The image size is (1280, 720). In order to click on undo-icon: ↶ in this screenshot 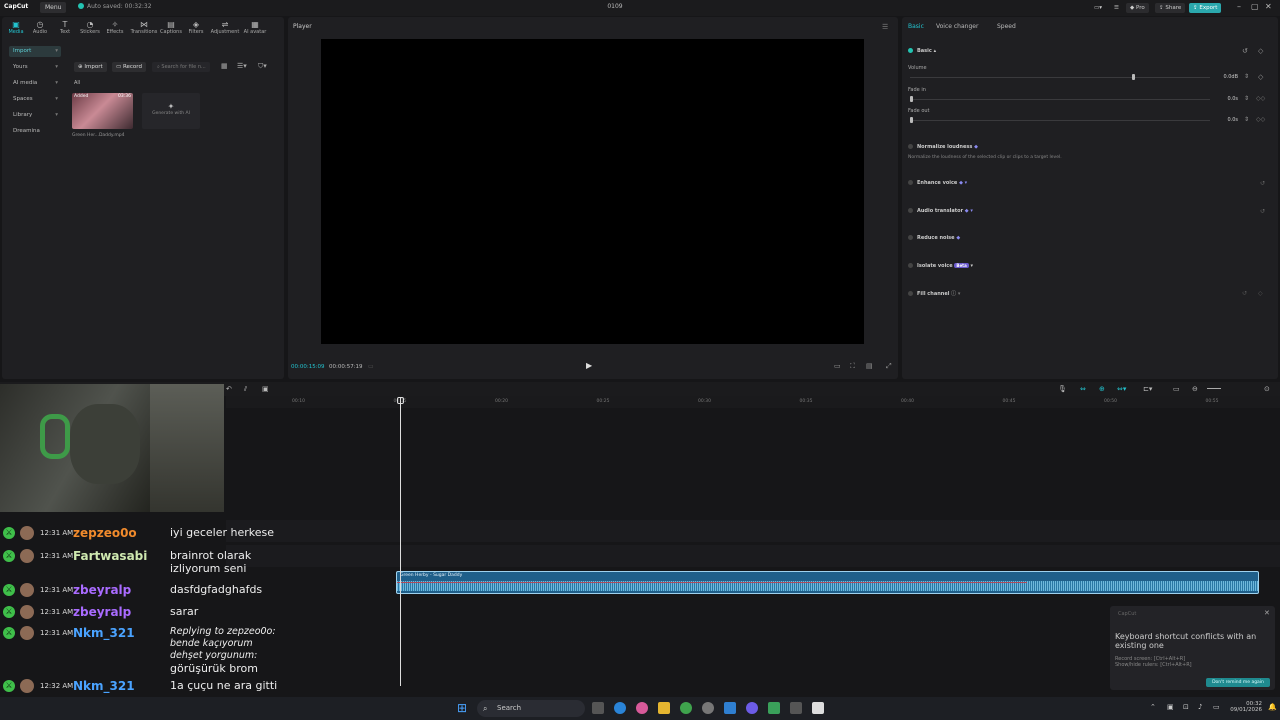, I will do `click(229, 389)`.